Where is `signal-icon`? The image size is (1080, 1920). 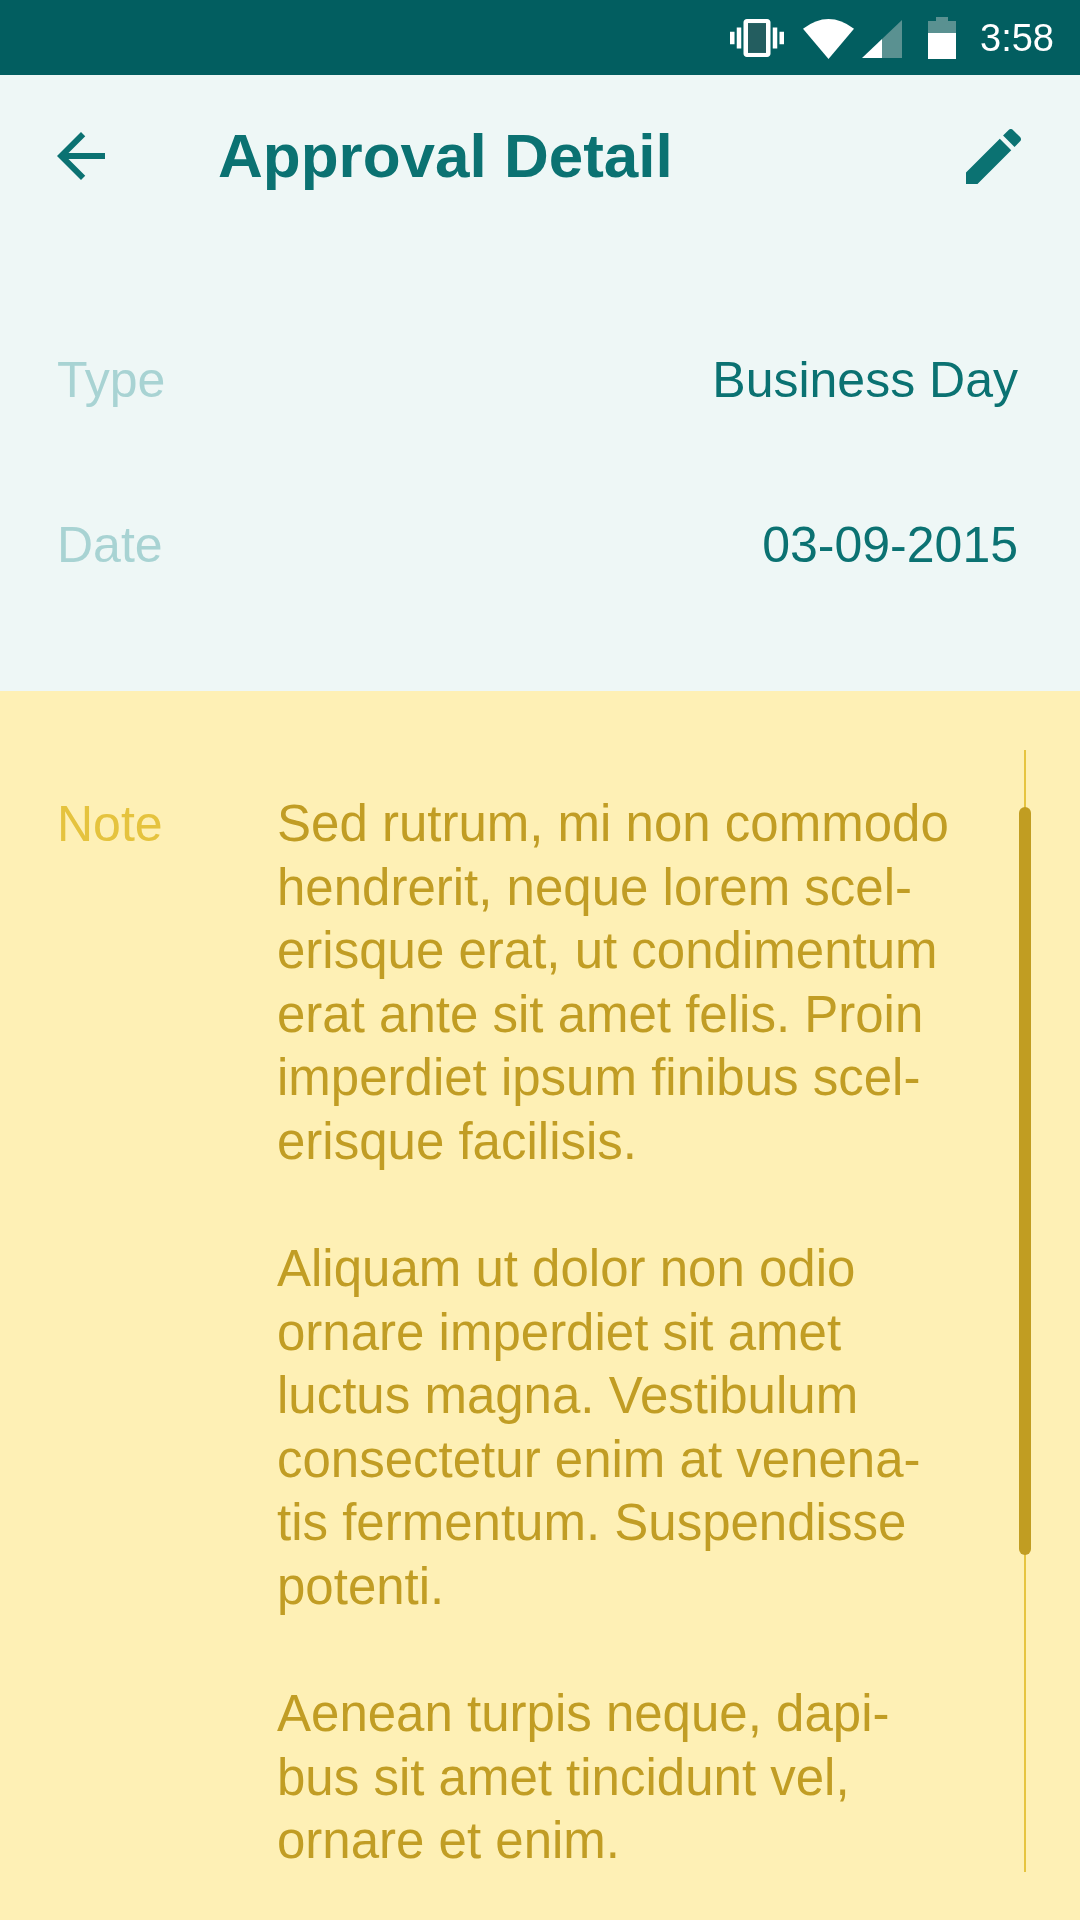
signal-icon is located at coordinates (882, 38).